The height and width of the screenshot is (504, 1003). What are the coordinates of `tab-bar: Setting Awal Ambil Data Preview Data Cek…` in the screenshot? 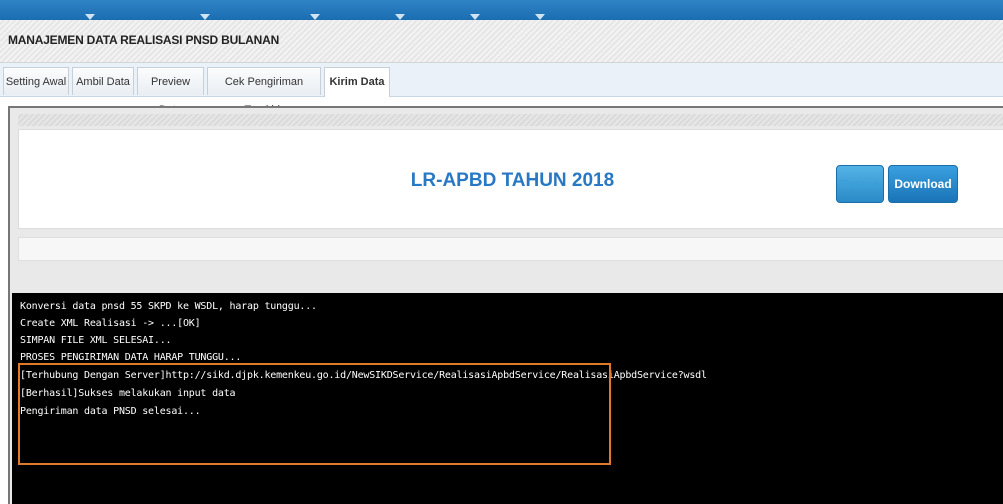 It's located at (501, 89).